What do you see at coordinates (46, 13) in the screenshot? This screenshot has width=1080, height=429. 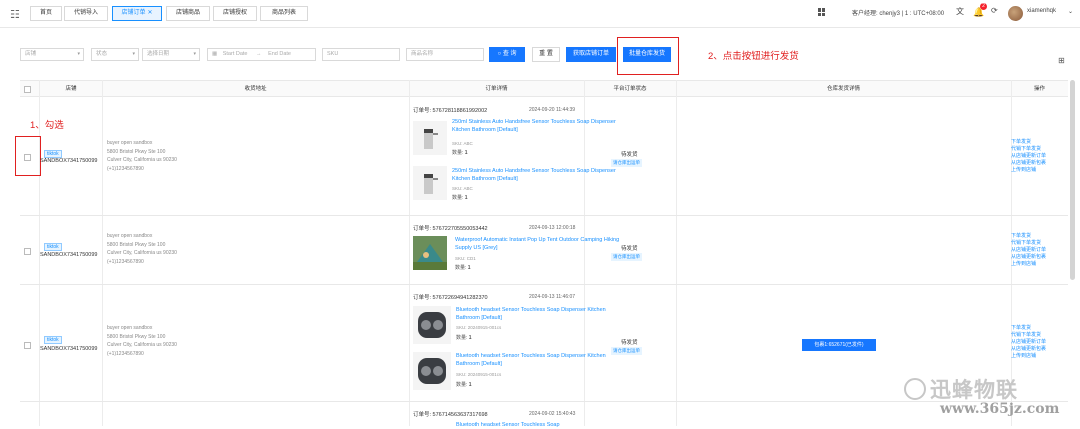 I see `tab-home: 首页` at bounding box center [46, 13].